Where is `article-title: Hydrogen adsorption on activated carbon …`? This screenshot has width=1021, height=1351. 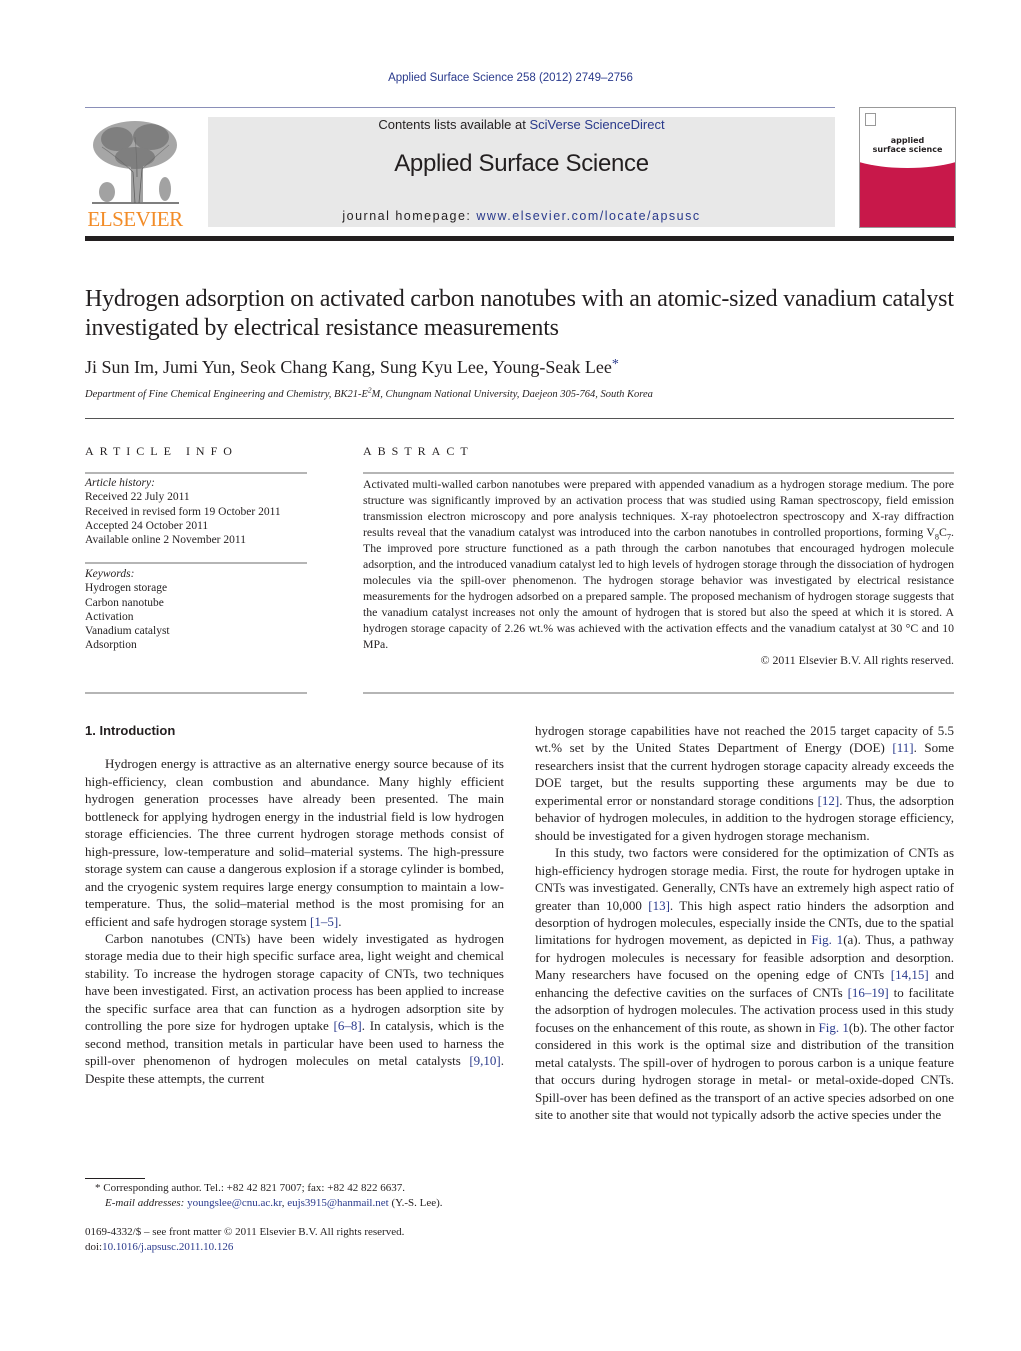 article-title: Hydrogen adsorption on activated carbon … is located at coordinates (519, 313).